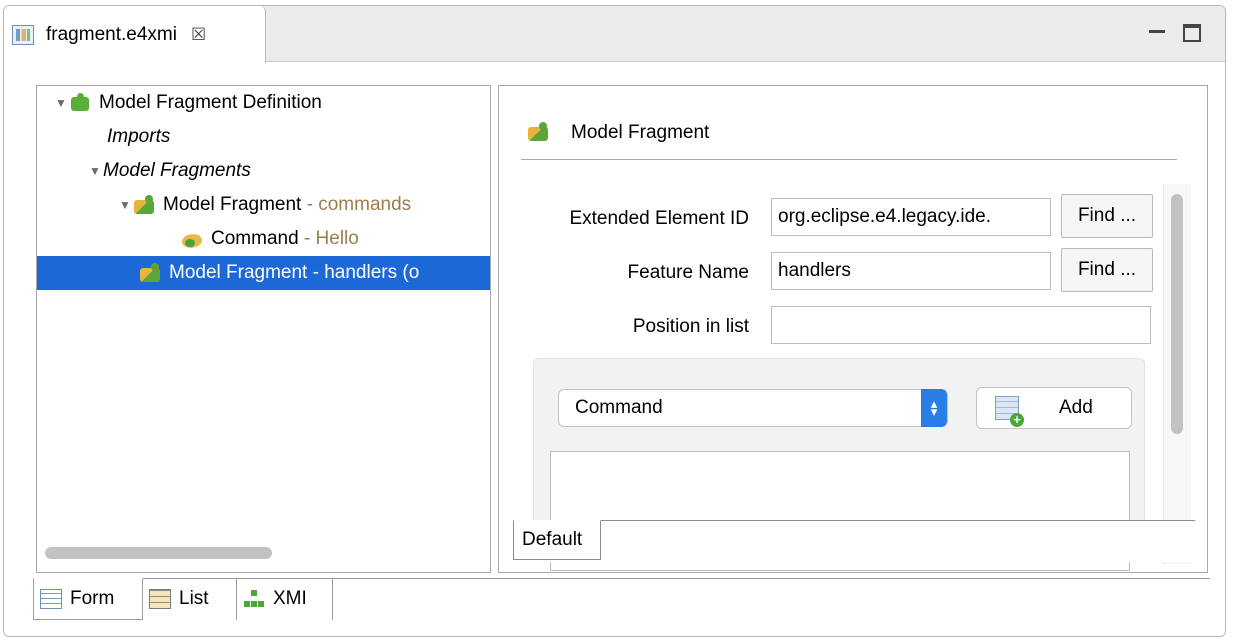  Describe the element at coordinates (688, 272) in the screenshot. I see `feature-name-label: Feature Name` at that location.